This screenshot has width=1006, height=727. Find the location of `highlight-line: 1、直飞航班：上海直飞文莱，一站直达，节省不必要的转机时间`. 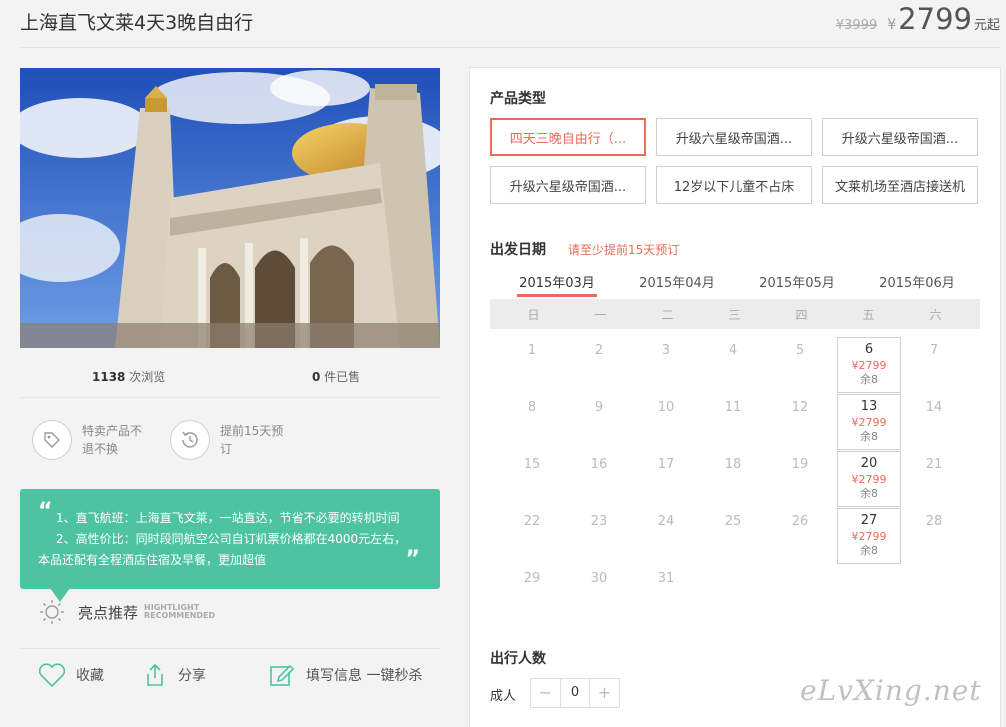

highlight-line: 1、直飞航班：上海直飞文莱，一站直达，节省不必要的转机时间 is located at coordinates (228, 518).